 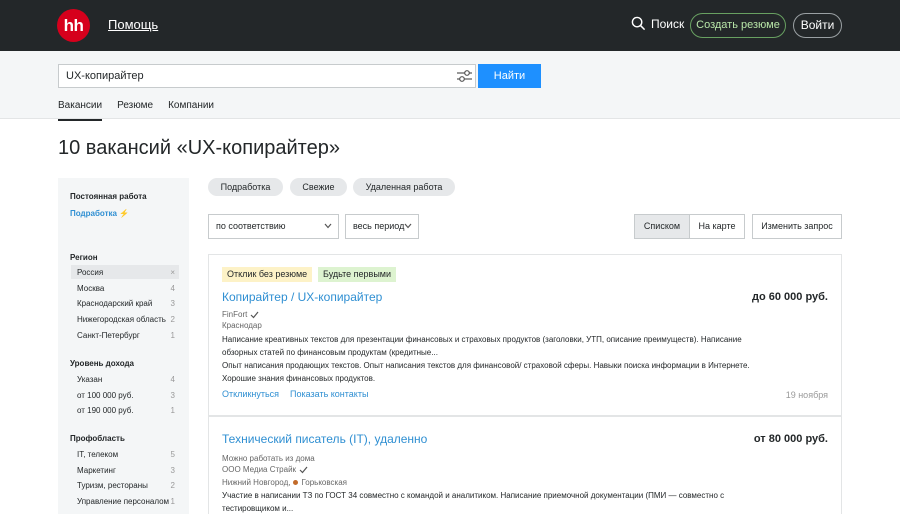 I want to click on income-item: Указан 4, so click(x=125, y=379).